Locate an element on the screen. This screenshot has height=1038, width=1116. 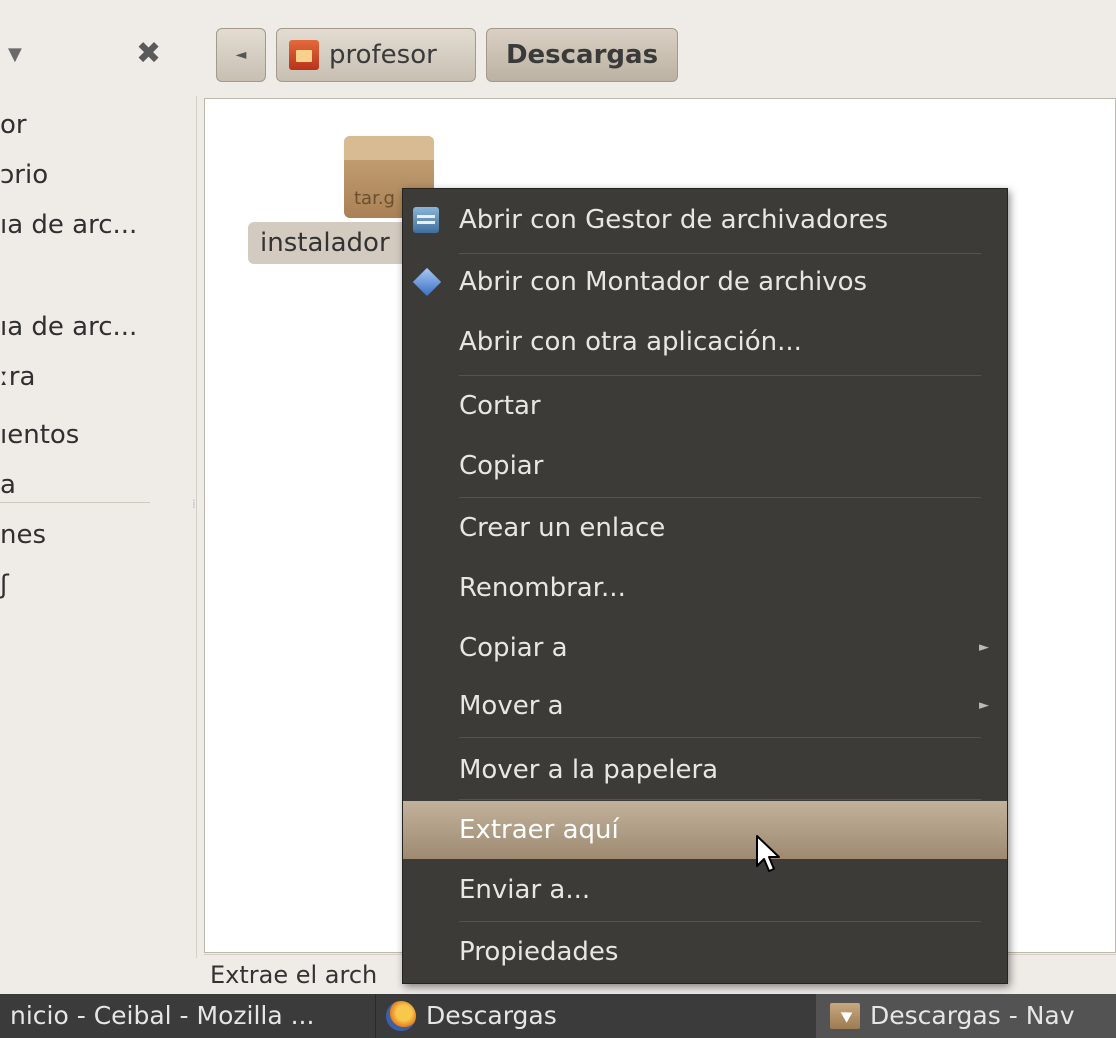
location-toolbar: ▼ ✖ ◄ profesor Descargas is located at coordinates (558, 48).